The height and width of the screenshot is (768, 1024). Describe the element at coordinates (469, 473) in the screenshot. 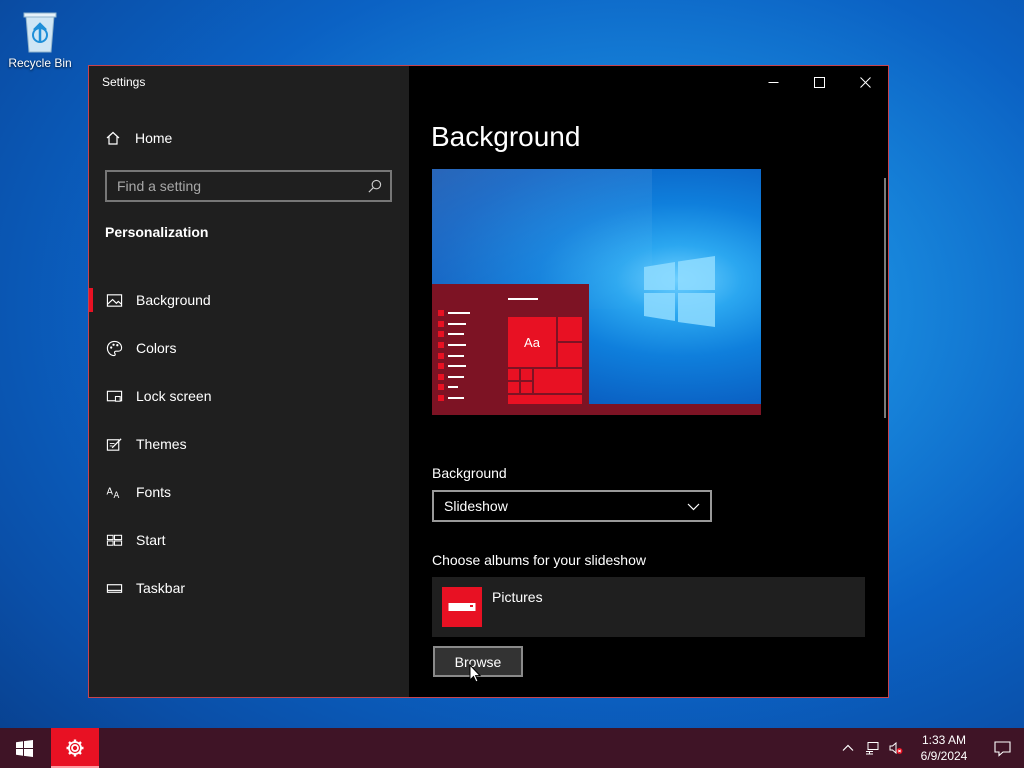

I see `background-label: Background` at that location.